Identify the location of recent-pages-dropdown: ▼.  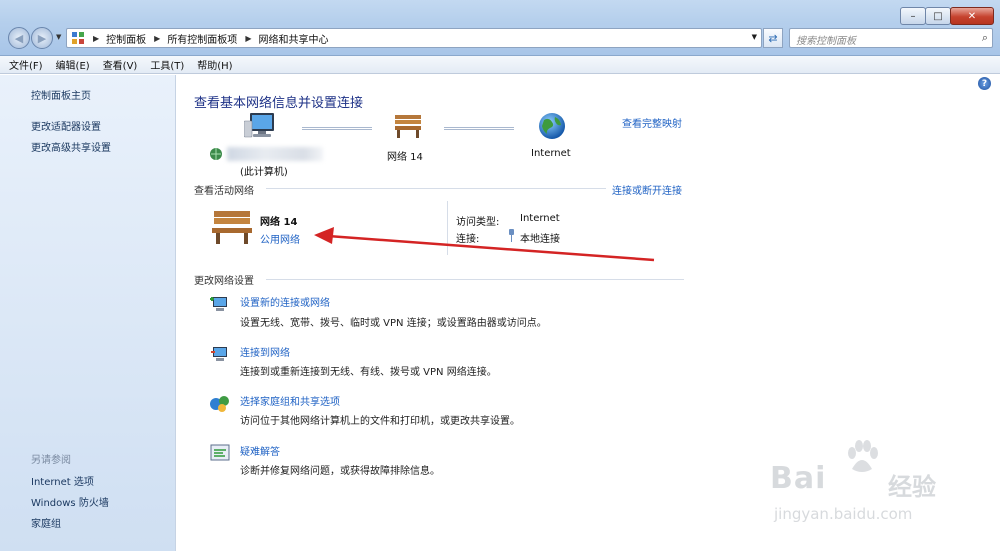
(58, 37).